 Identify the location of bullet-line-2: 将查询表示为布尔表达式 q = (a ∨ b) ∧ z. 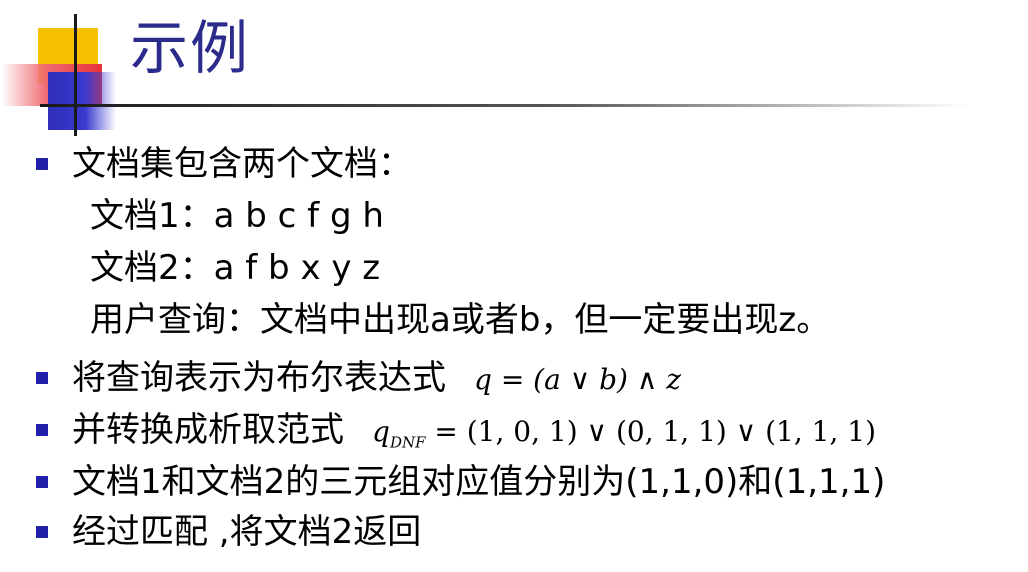
(376, 379).